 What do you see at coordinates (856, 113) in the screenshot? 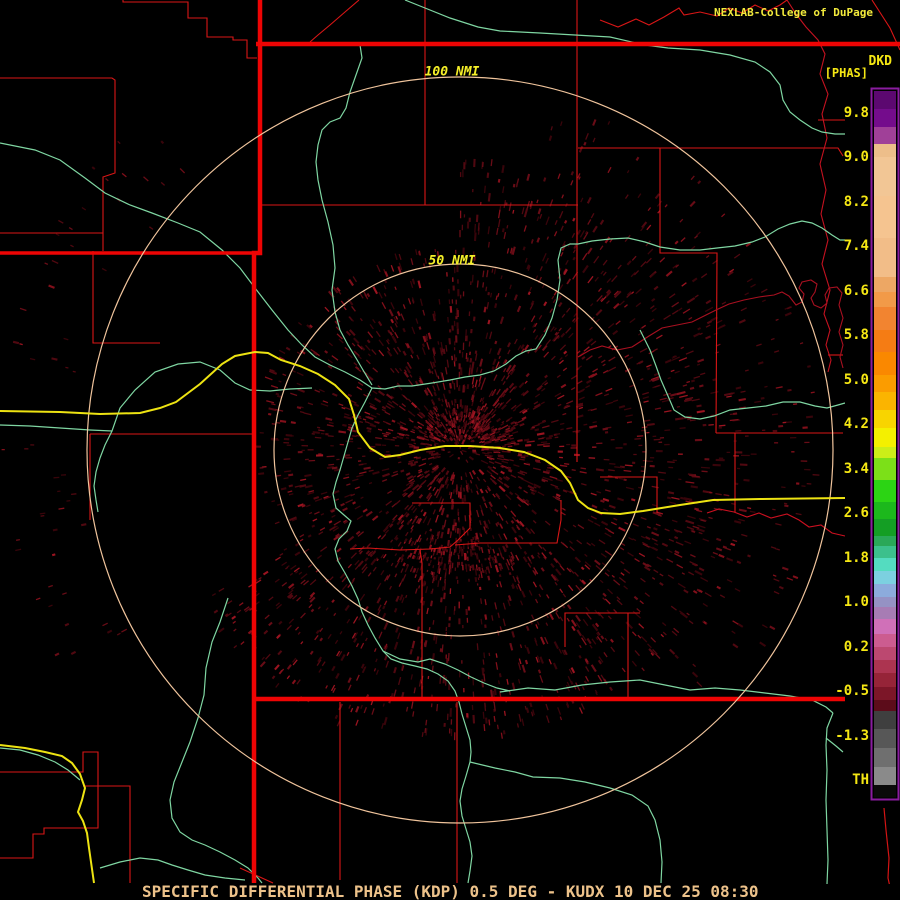
I see `colorbar-tick-9.8: 9.8` at bounding box center [856, 113].